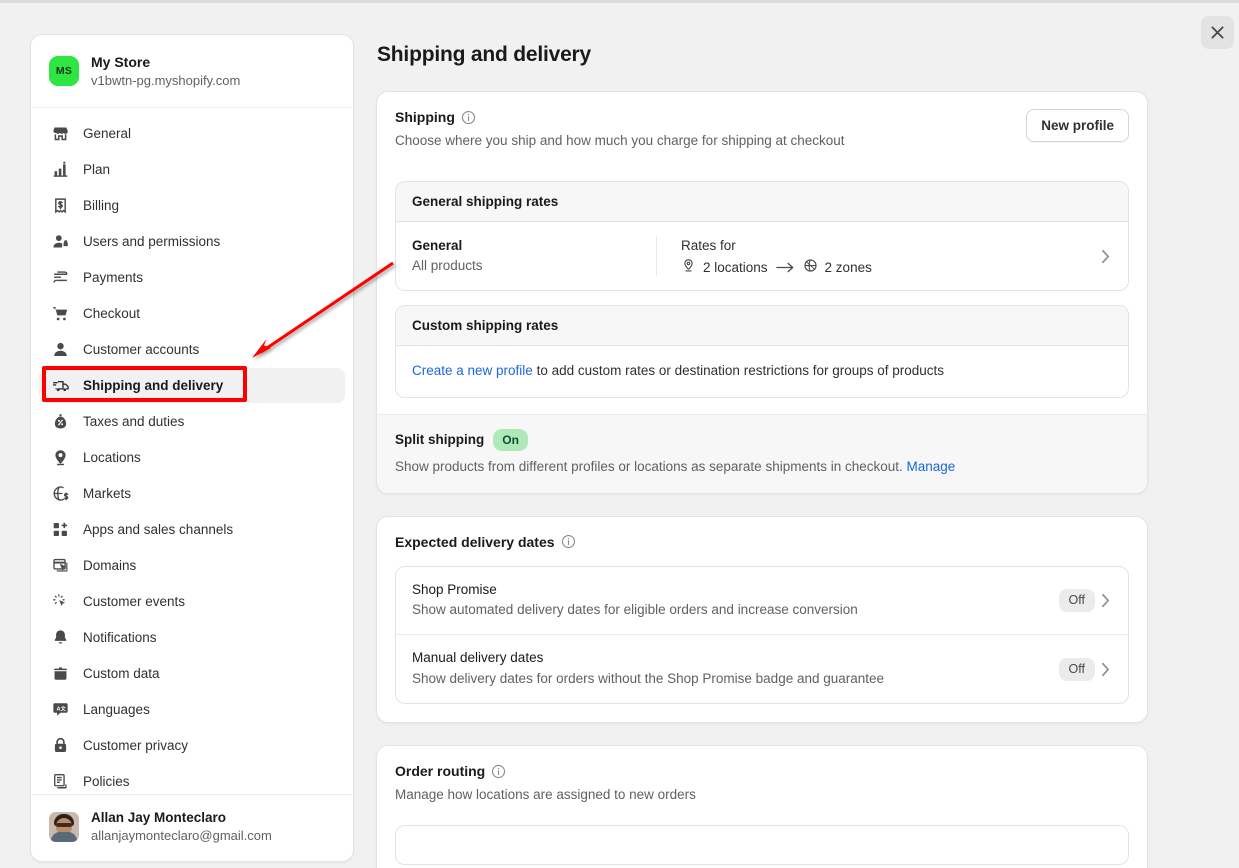 The image size is (1239, 868). What do you see at coordinates (475, 541) in the screenshot?
I see `expected-delivery-title-text: Expected delivery dates` at bounding box center [475, 541].